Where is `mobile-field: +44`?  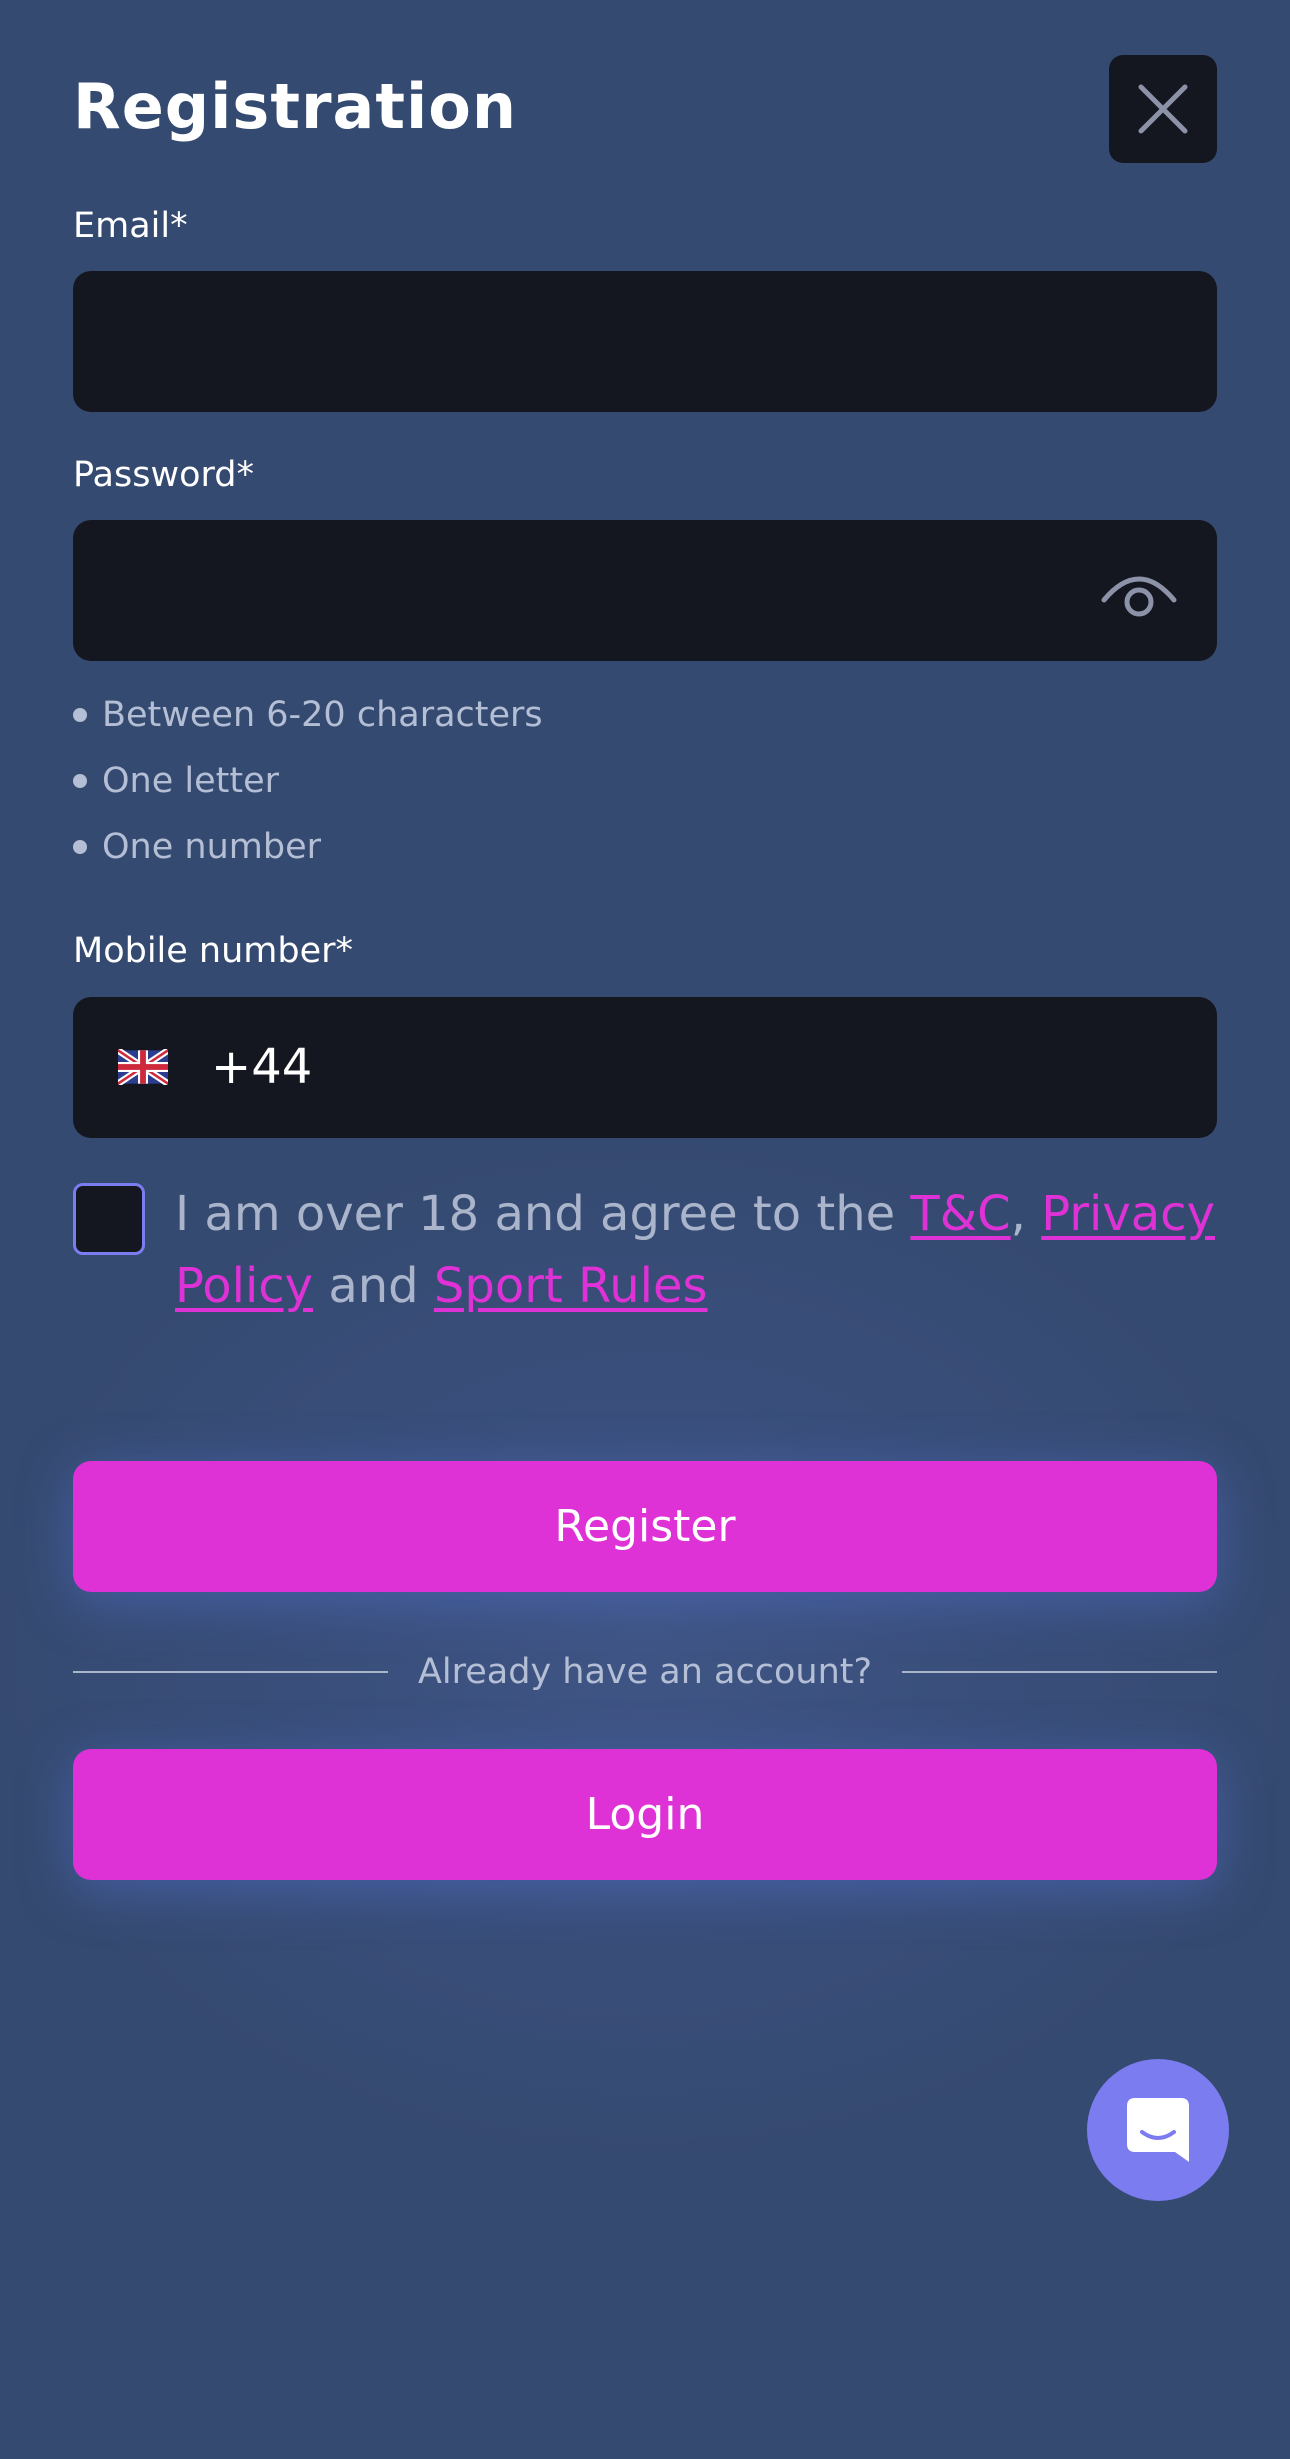
mobile-field: +44 is located at coordinates (645, 1067).